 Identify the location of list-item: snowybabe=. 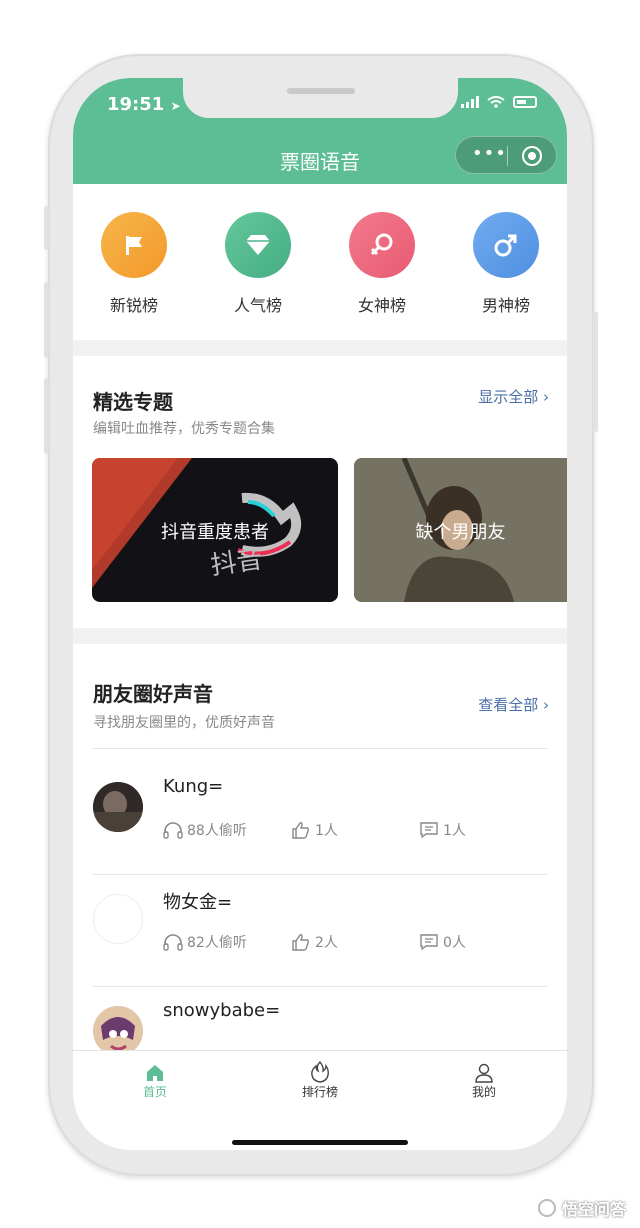
(320, 1020).